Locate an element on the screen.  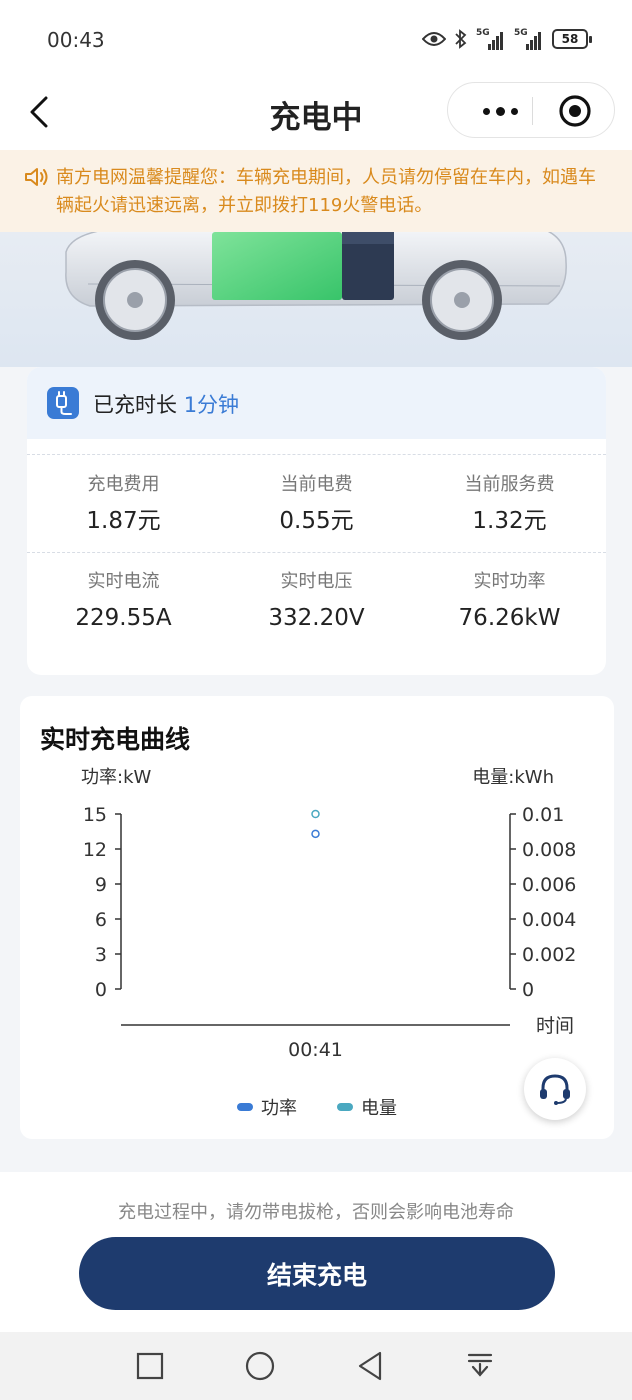
close-target-icon is located at coordinates (575, 111).